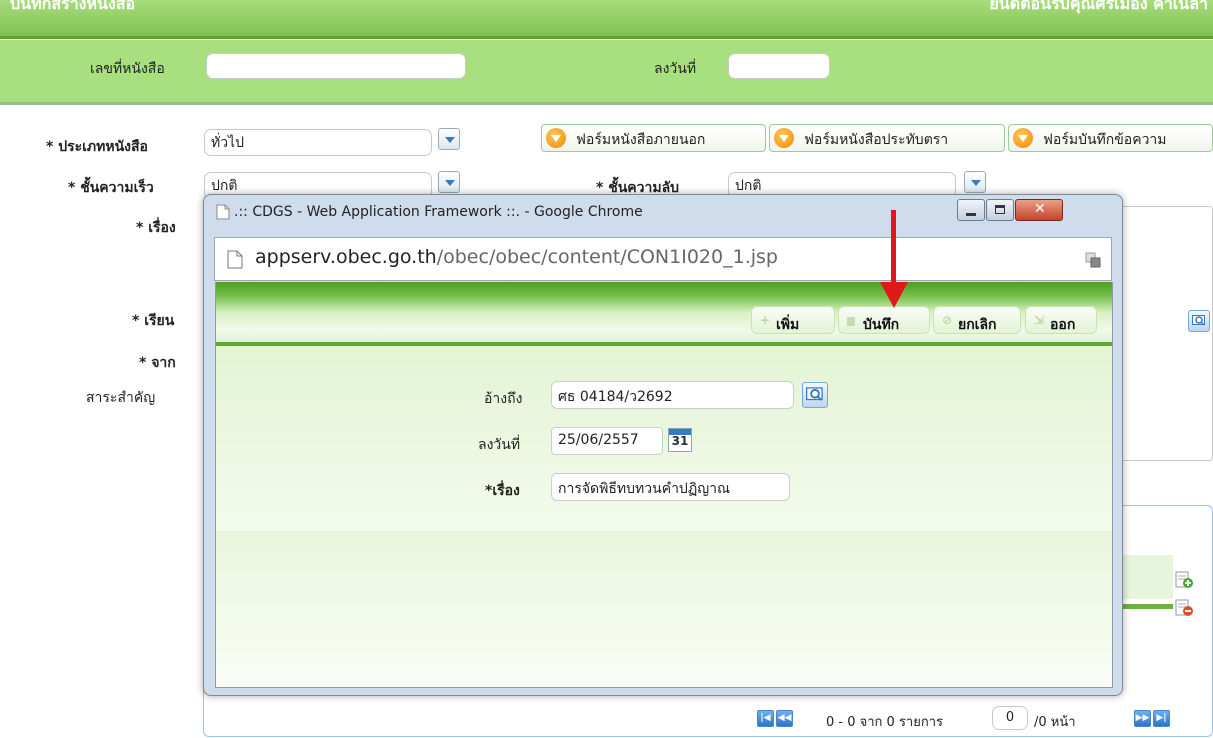 This screenshot has width=1213, height=738. I want to click on to-label: * เรียน, so click(153, 321).